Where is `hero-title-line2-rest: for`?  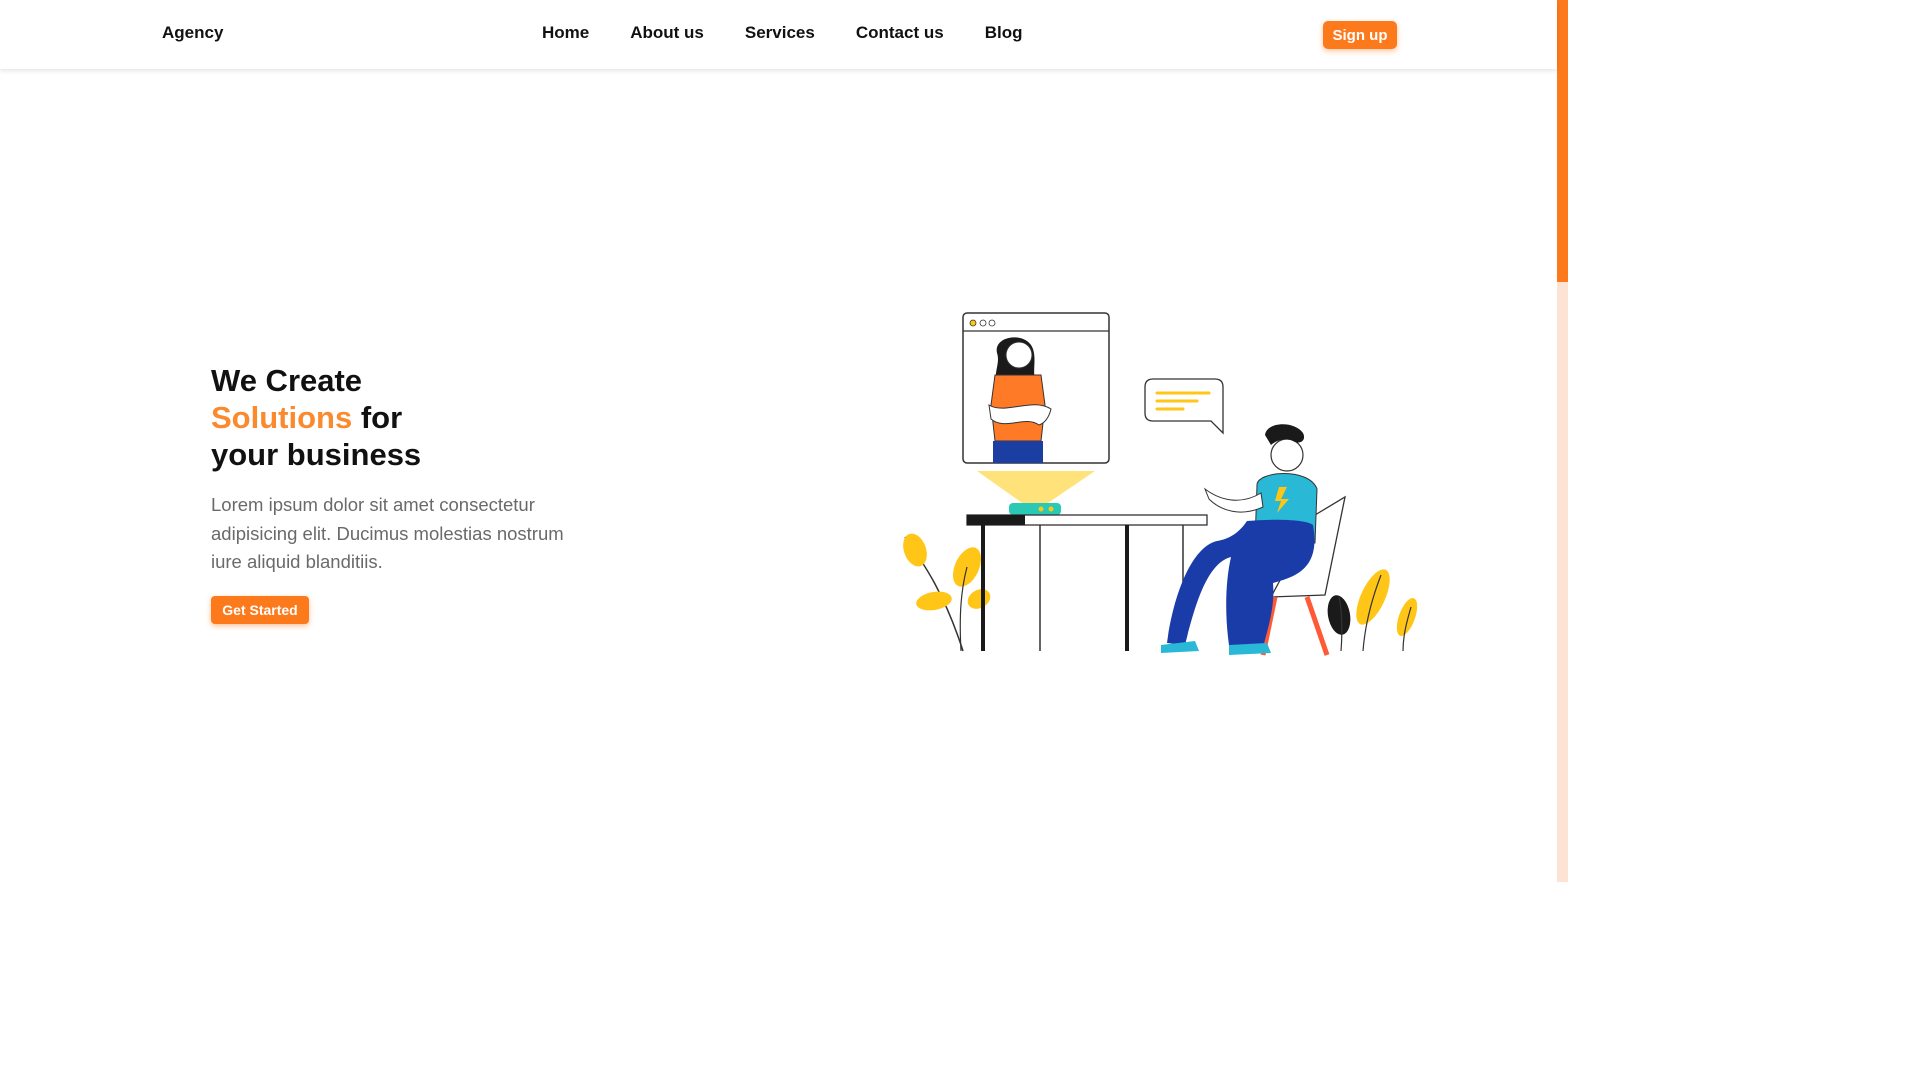 hero-title-line2-rest: for is located at coordinates (377, 417).